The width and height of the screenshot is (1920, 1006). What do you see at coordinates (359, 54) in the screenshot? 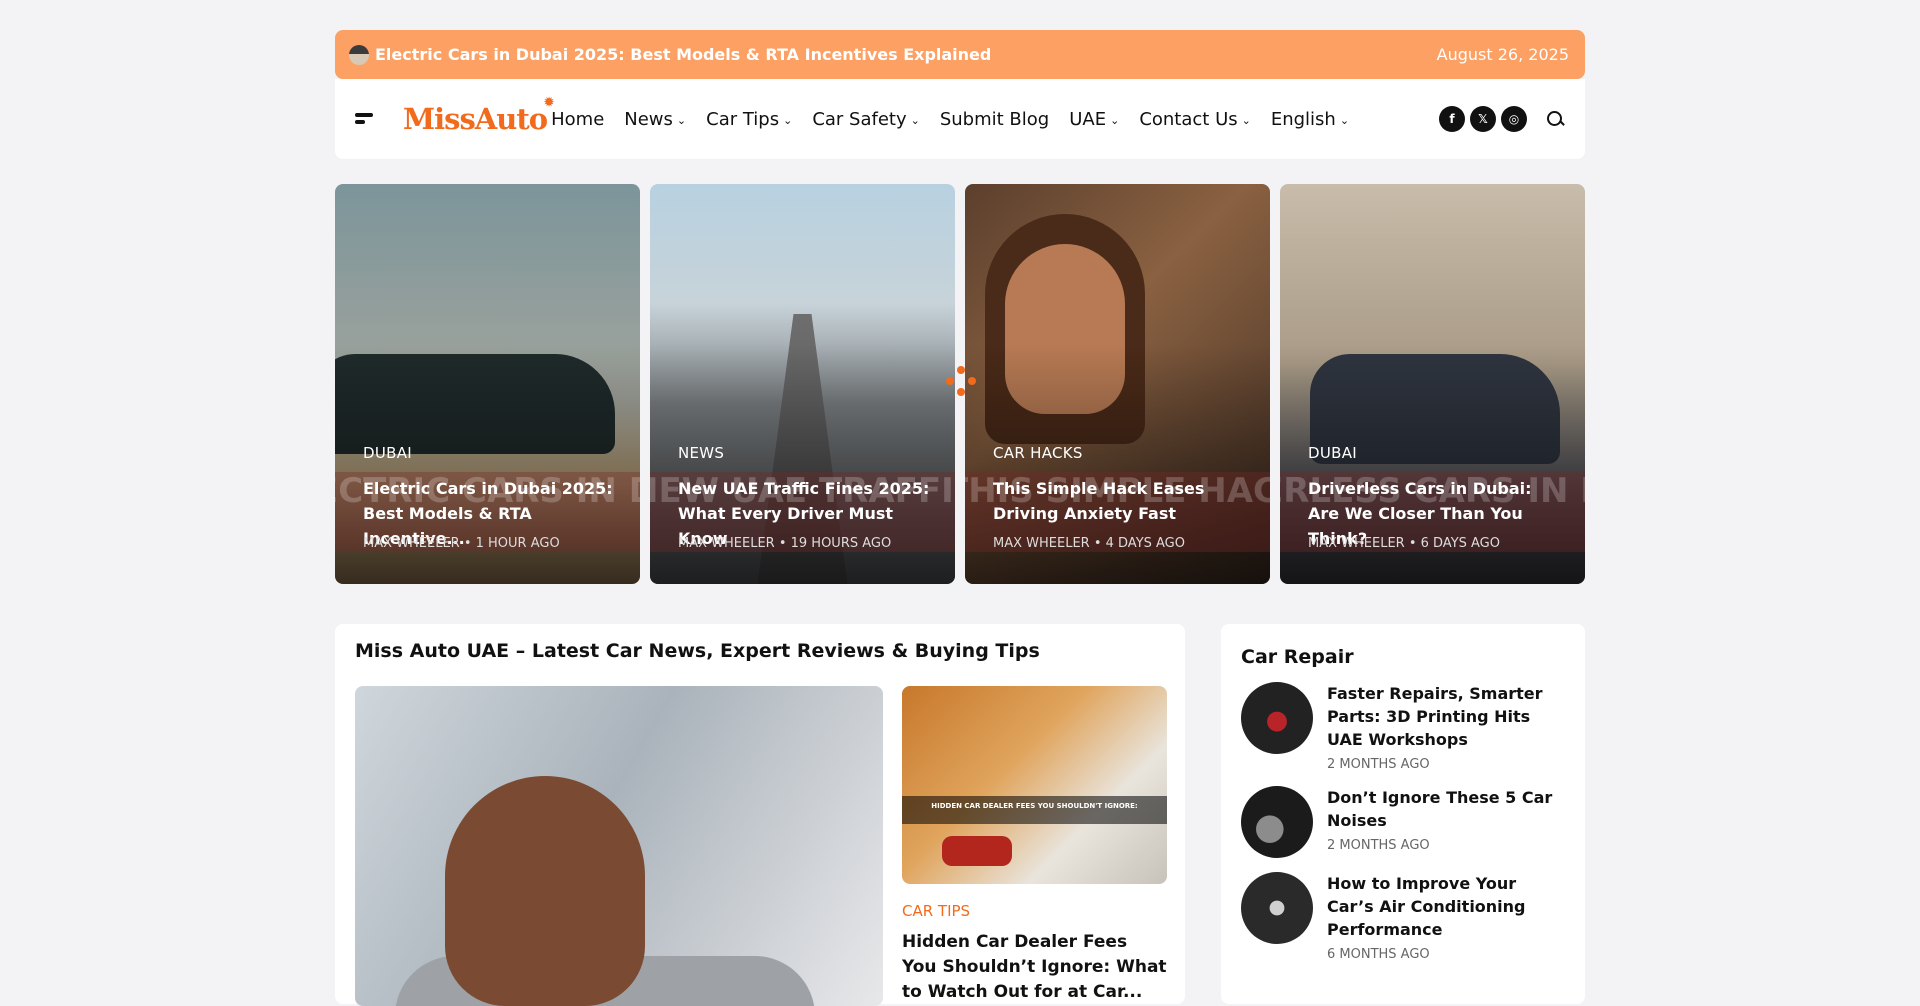
I see `ticker-thumbnail` at bounding box center [359, 54].